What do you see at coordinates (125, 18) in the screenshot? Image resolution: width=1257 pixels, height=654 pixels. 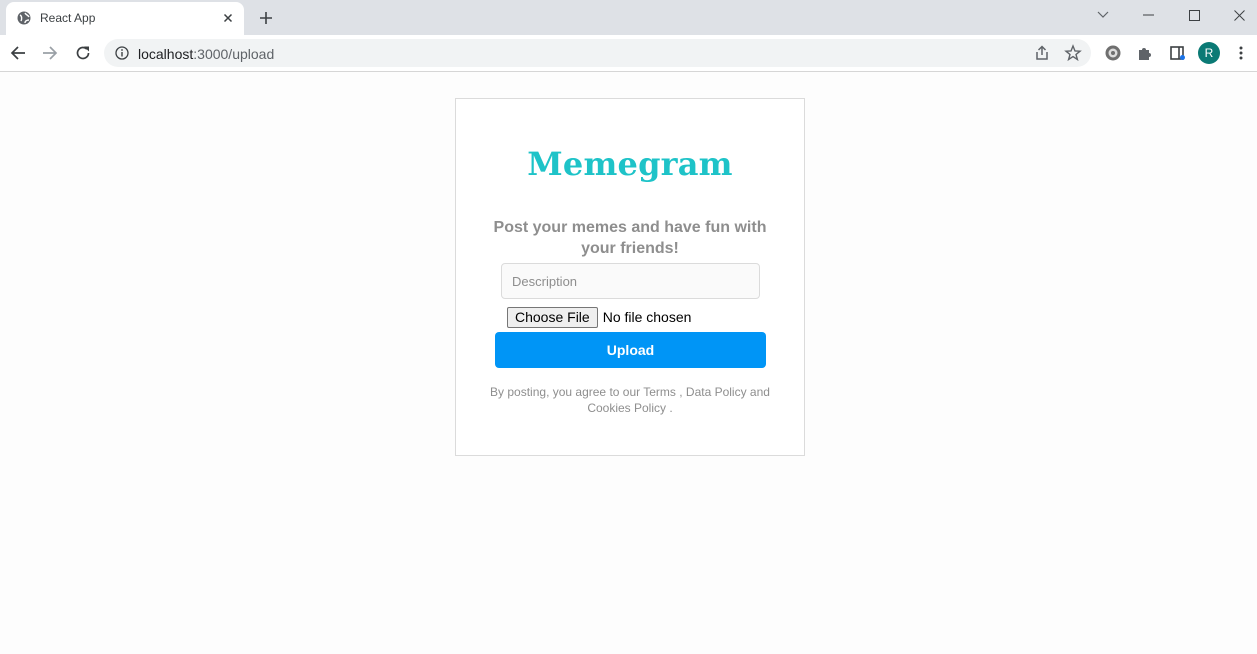 I see `browser-tab: React App` at bounding box center [125, 18].